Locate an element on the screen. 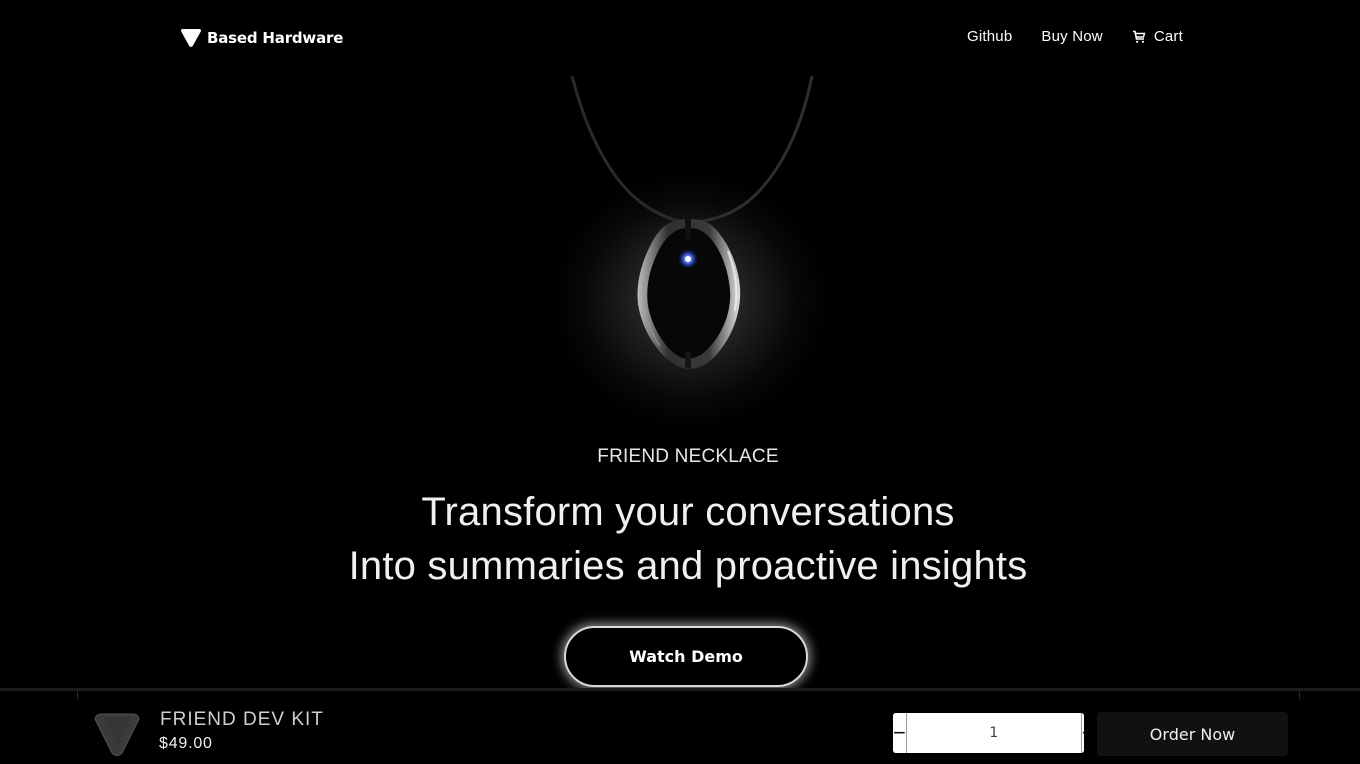  decrease-quantity-button: − is located at coordinates (900, 733).